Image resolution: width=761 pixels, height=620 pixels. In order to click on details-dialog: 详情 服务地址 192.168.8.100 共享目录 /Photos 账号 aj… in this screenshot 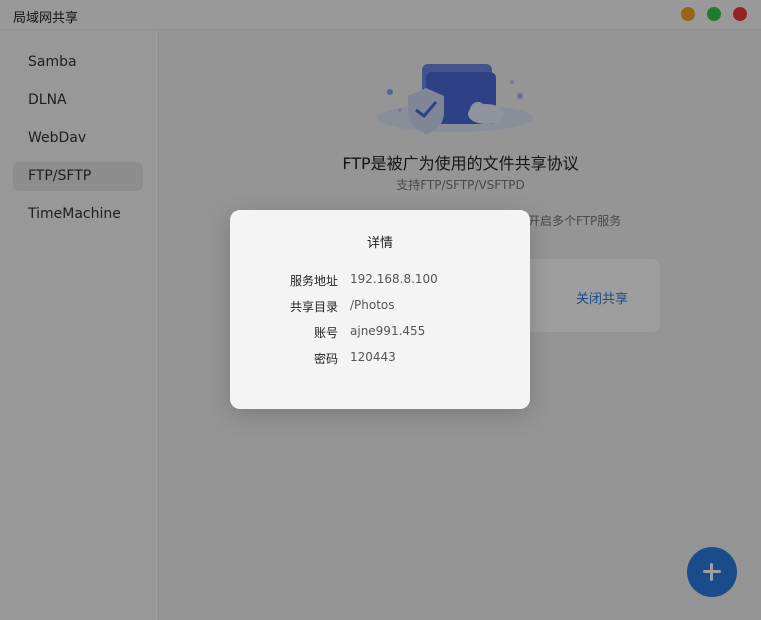, I will do `click(380, 309)`.